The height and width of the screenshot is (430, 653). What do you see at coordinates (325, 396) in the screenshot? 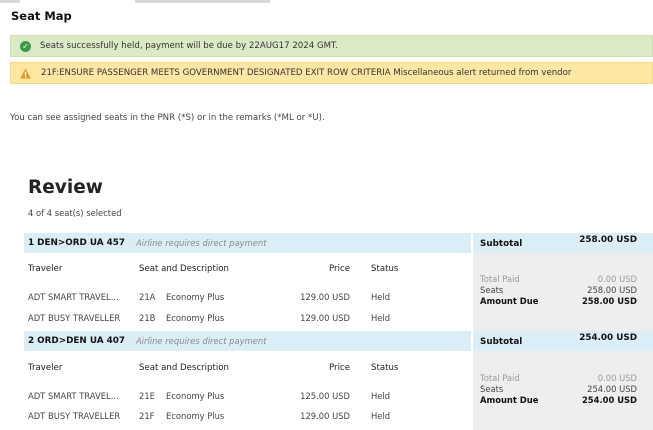
I see `seat-price: 125.00 USD` at bounding box center [325, 396].